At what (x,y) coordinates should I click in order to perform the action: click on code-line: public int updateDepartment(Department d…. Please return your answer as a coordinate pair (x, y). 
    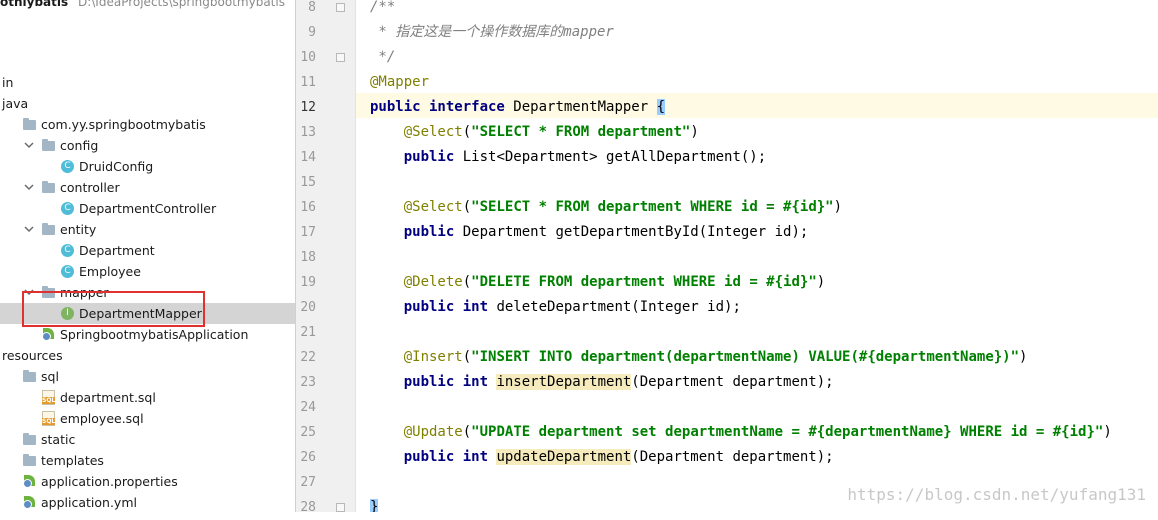
    Looking at the image, I should click on (618, 457).